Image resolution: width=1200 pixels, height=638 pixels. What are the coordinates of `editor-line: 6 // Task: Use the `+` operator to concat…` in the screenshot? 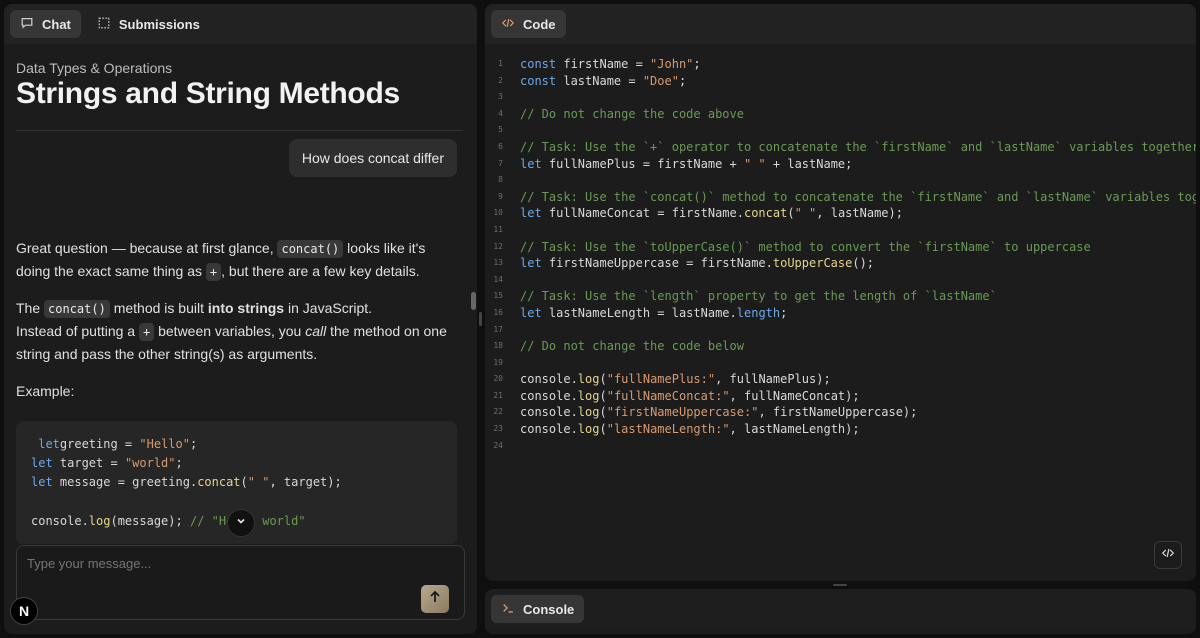 It's located at (840, 147).